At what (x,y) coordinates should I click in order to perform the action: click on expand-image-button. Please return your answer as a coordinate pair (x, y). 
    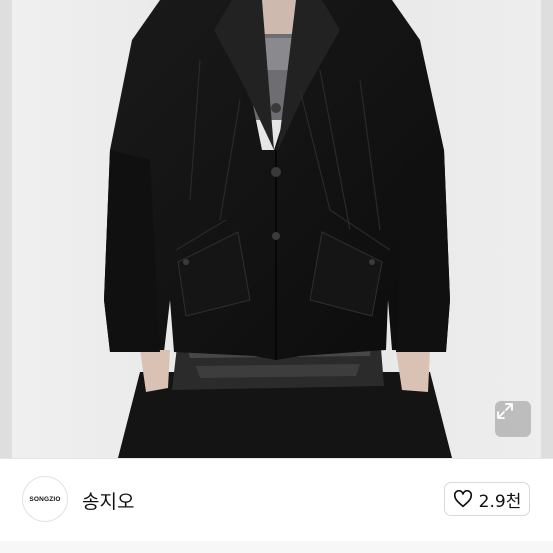
    Looking at the image, I should click on (513, 419).